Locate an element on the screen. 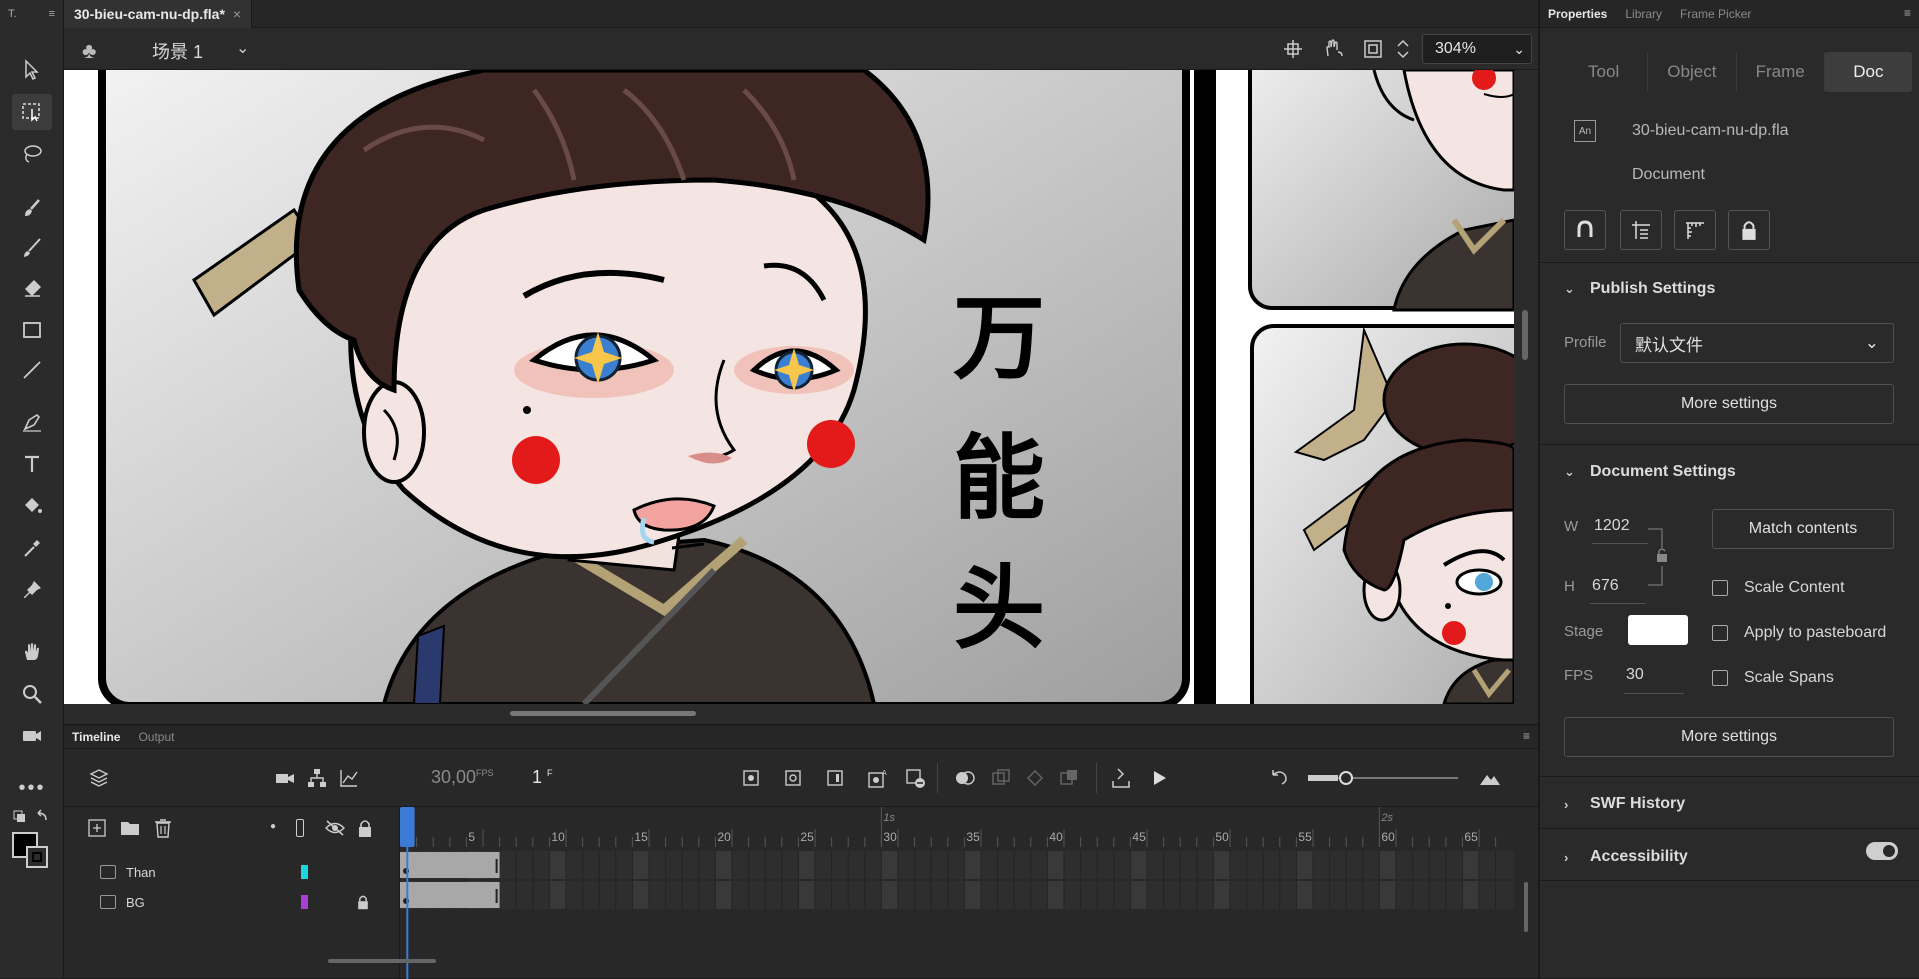 Image resolution: width=1919 pixels, height=979 pixels. accessibility-header: › Accessibility is located at coordinates (1626, 857).